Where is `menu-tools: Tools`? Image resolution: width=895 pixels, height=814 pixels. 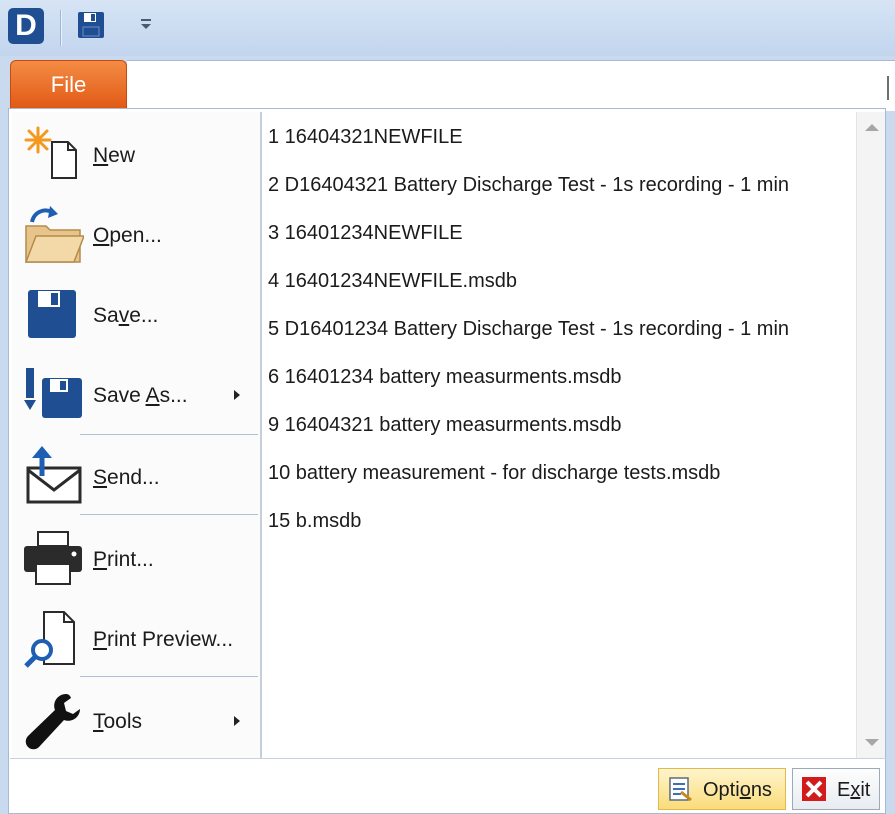 menu-tools: Tools is located at coordinates (136, 720).